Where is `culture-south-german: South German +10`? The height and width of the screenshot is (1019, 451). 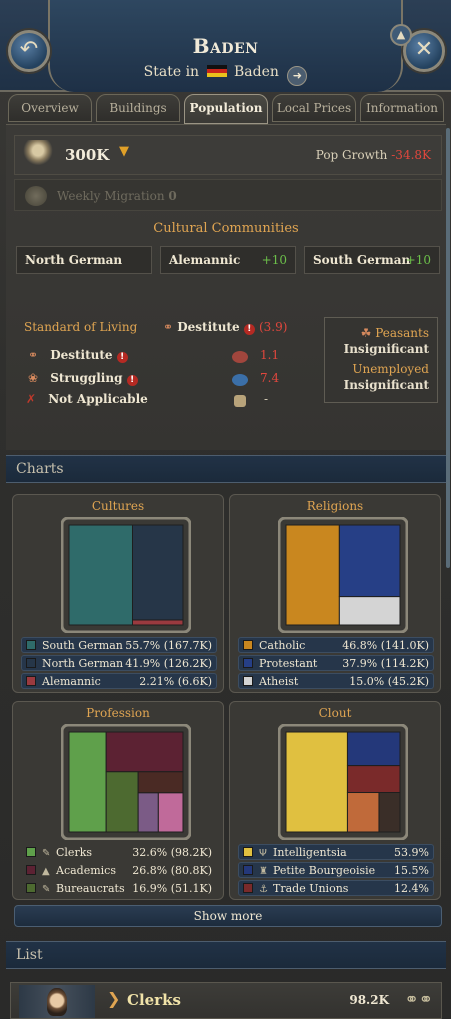 culture-south-german: South German +10 is located at coordinates (372, 260).